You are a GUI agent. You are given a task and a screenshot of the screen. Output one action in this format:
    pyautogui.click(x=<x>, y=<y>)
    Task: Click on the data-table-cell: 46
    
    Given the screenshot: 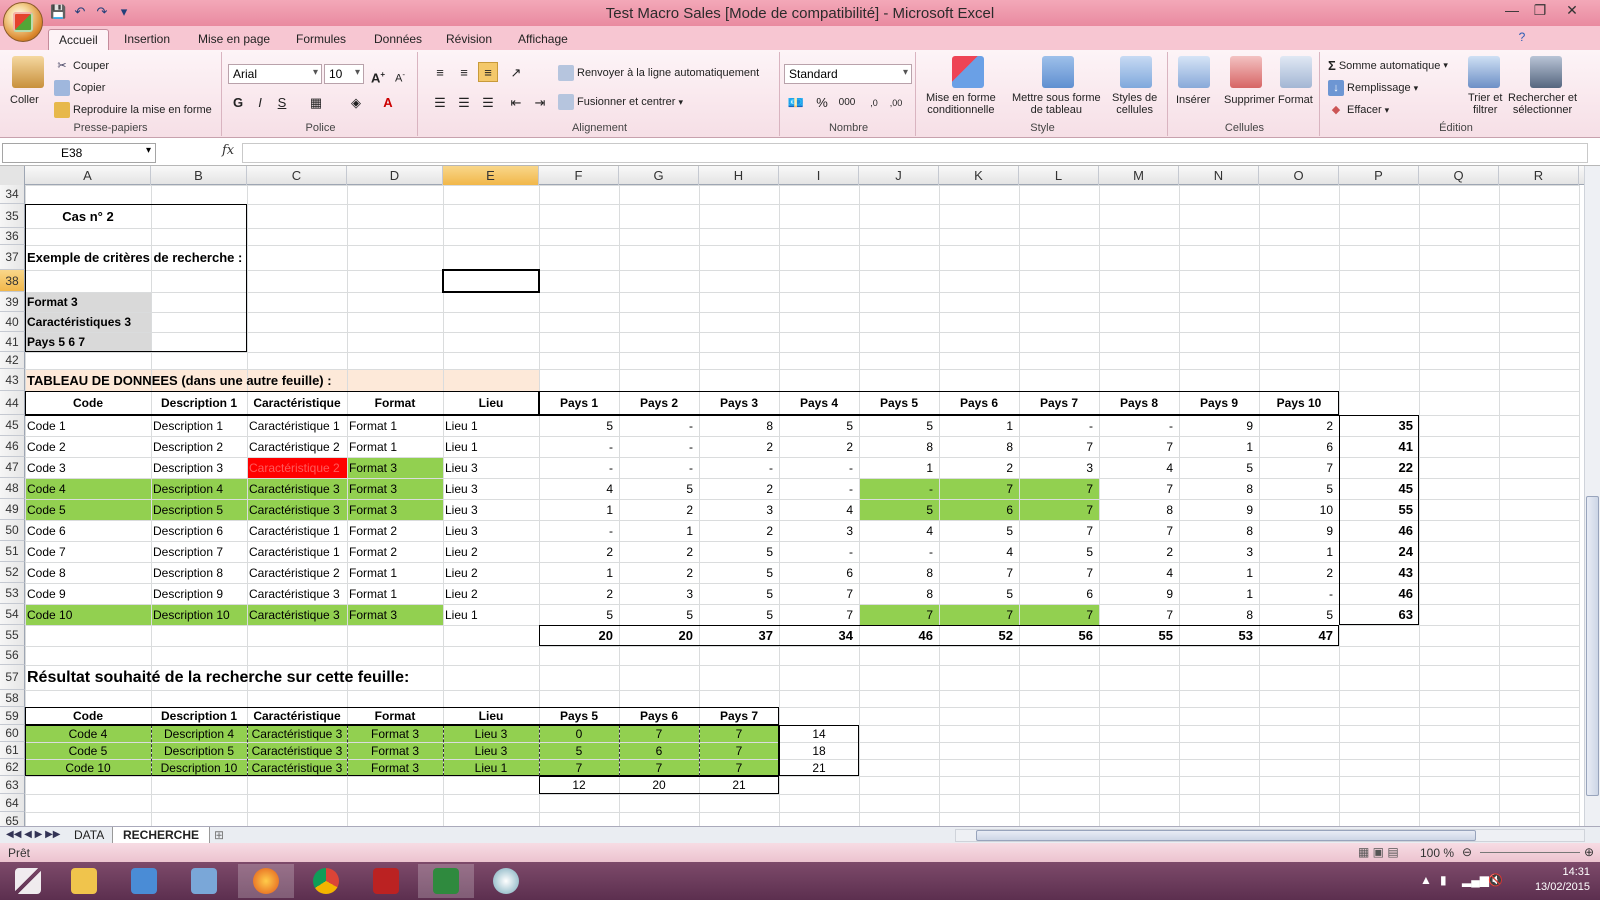 What is the action you would take?
    pyautogui.click(x=1379, y=530)
    